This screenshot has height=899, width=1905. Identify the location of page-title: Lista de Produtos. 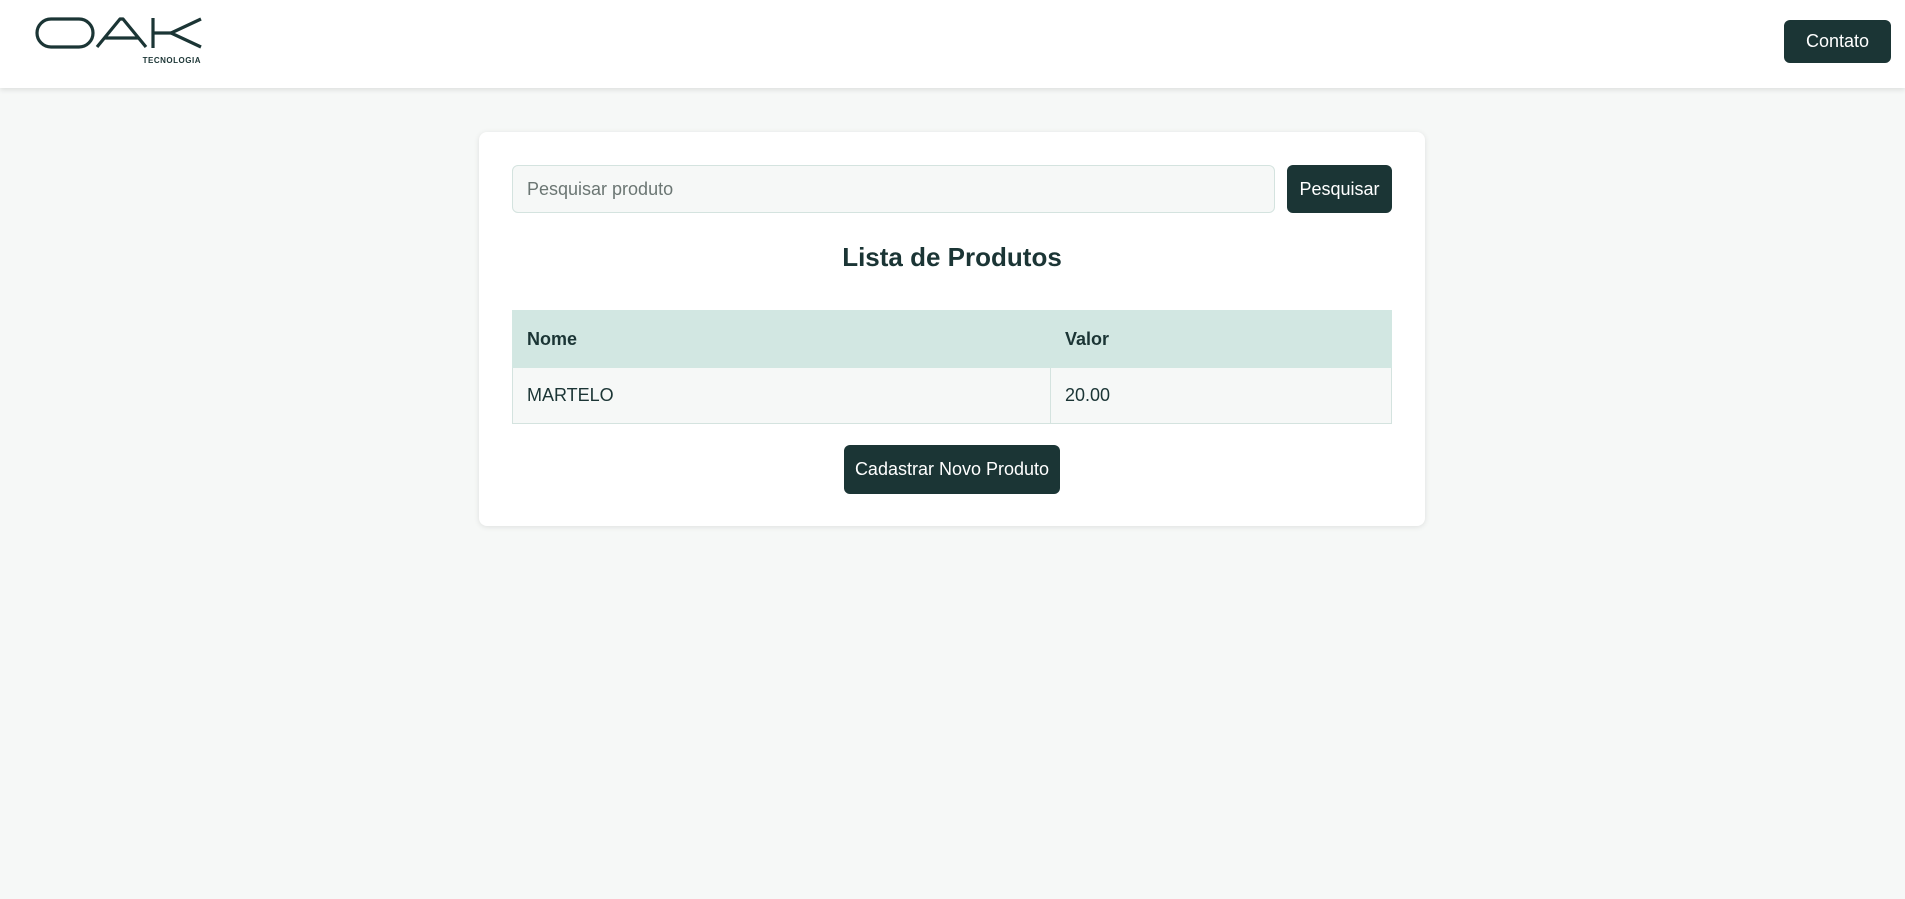
(952, 257).